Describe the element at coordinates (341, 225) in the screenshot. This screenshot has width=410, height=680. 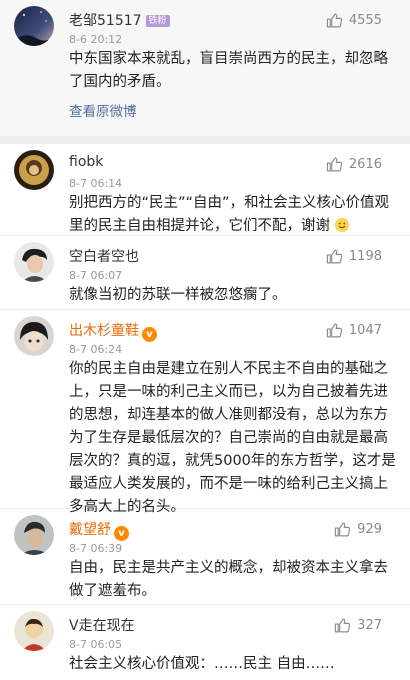
I see `smile-emoji-icon` at that location.